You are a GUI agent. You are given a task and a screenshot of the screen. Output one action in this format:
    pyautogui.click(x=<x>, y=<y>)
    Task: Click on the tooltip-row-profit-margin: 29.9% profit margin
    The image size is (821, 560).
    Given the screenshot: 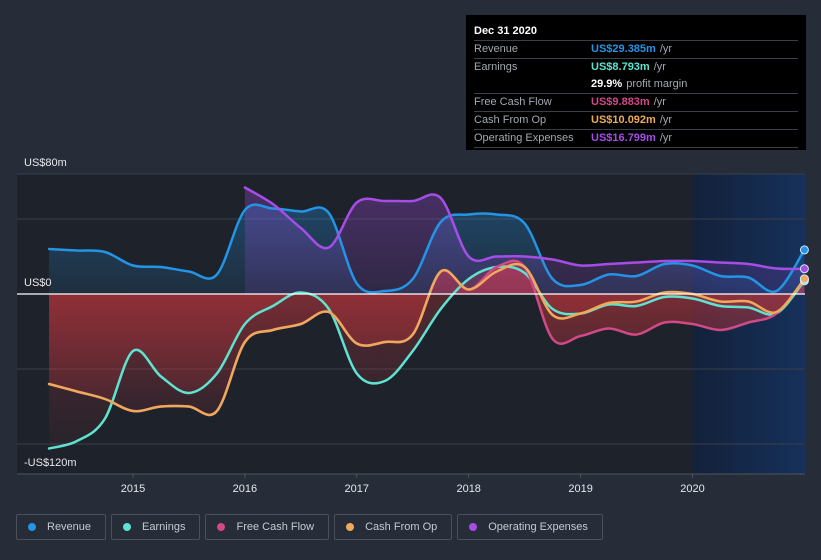 What is the action you would take?
    pyautogui.click(x=636, y=85)
    